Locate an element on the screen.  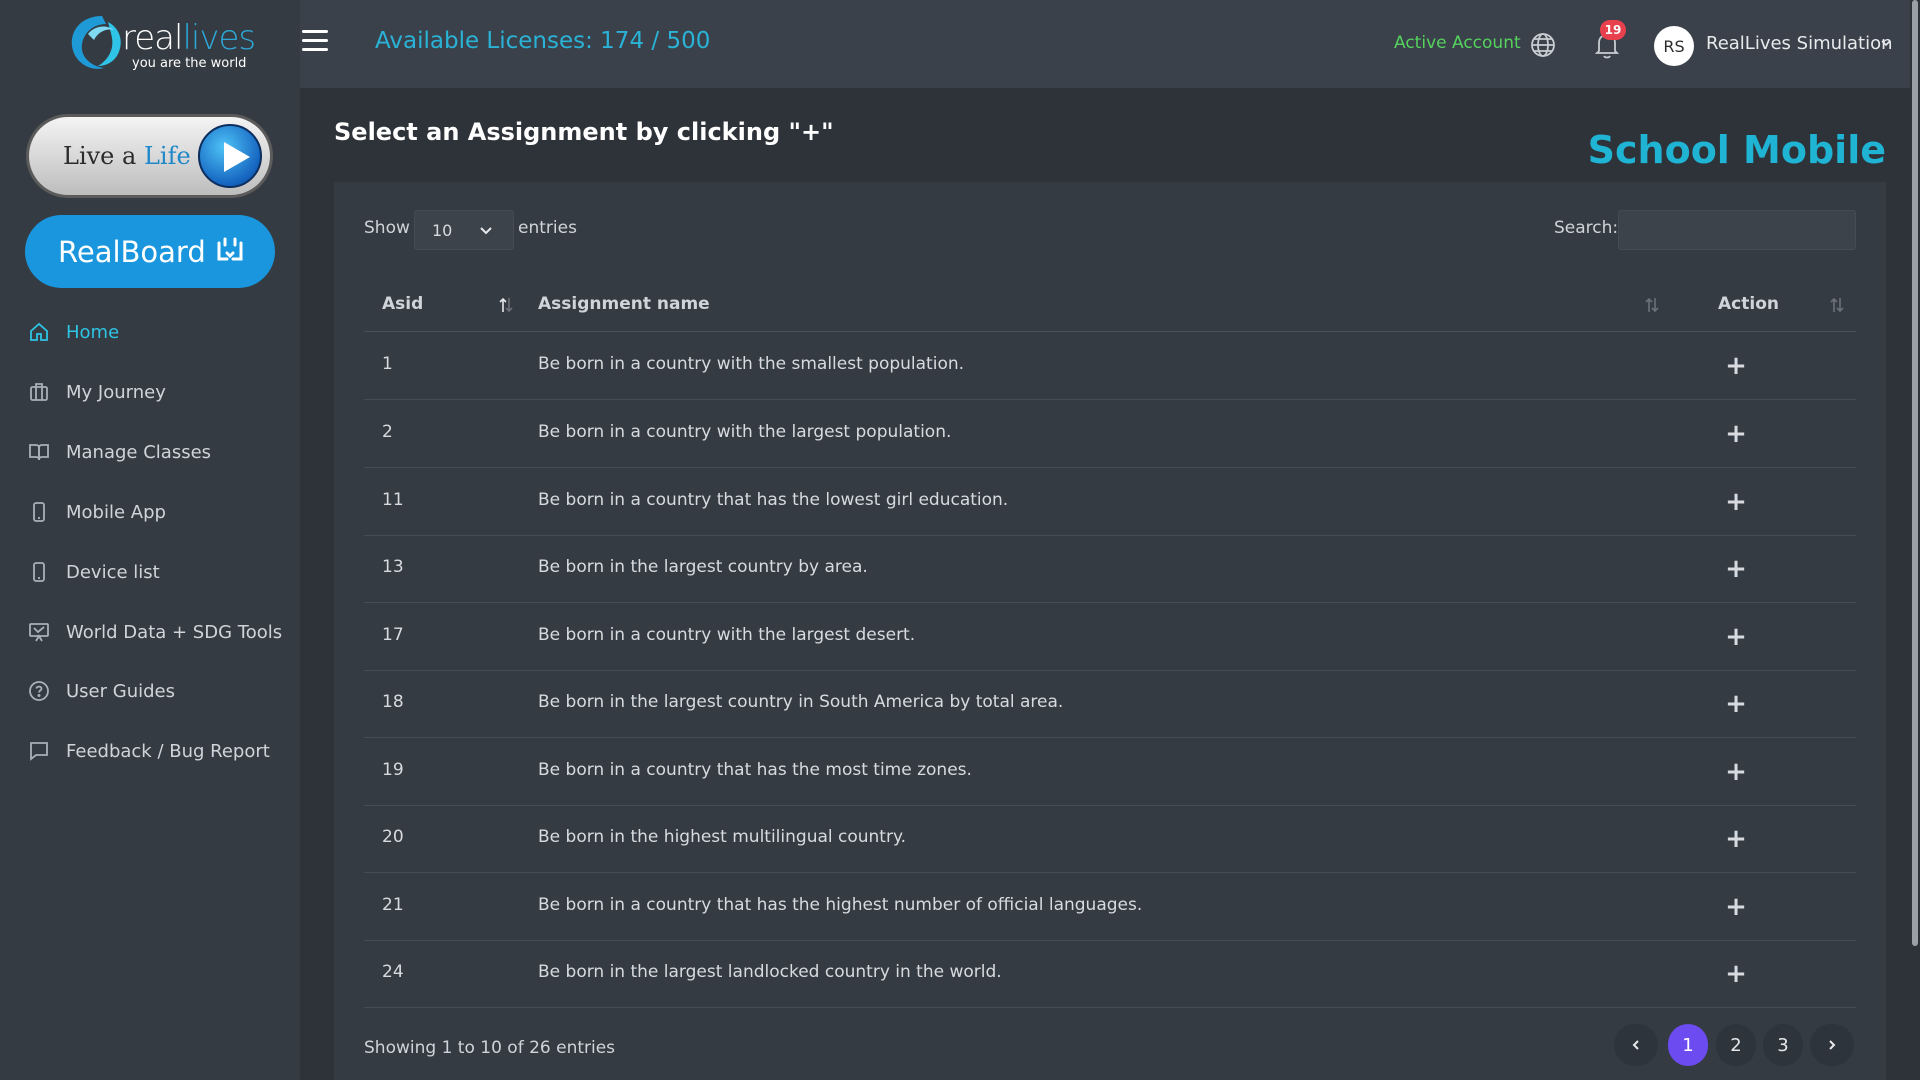
pagination-page-3: 3 is located at coordinates (1783, 1045).